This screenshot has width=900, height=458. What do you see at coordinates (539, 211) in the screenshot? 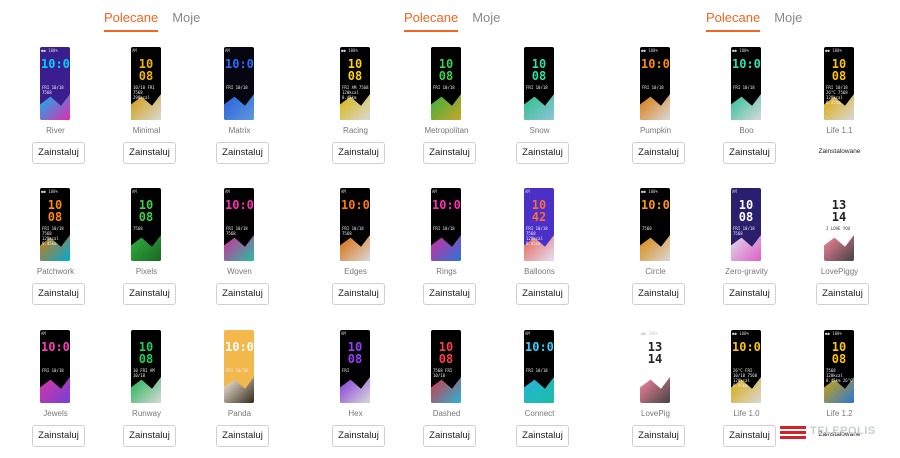
I see `preview-time: 10 42` at bounding box center [539, 211].